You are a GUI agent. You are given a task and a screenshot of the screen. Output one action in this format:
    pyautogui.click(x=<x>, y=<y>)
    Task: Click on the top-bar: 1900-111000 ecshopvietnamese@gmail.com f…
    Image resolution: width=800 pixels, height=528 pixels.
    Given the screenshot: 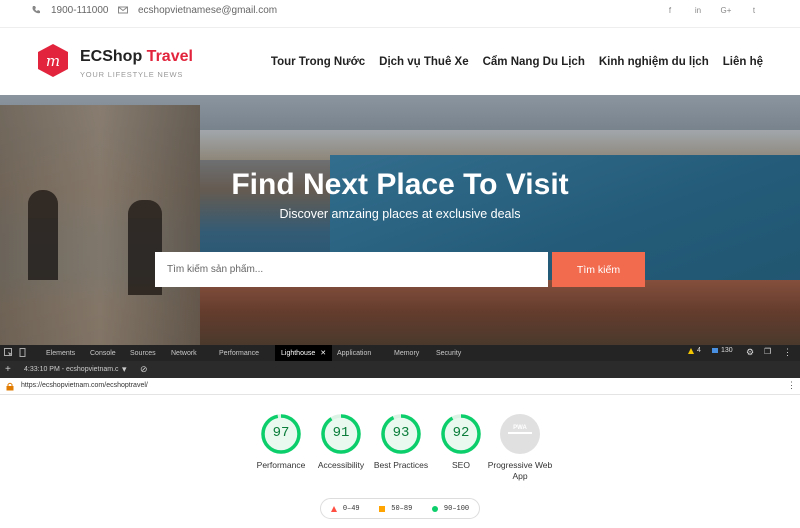 What is the action you would take?
    pyautogui.click(x=400, y=14)
    